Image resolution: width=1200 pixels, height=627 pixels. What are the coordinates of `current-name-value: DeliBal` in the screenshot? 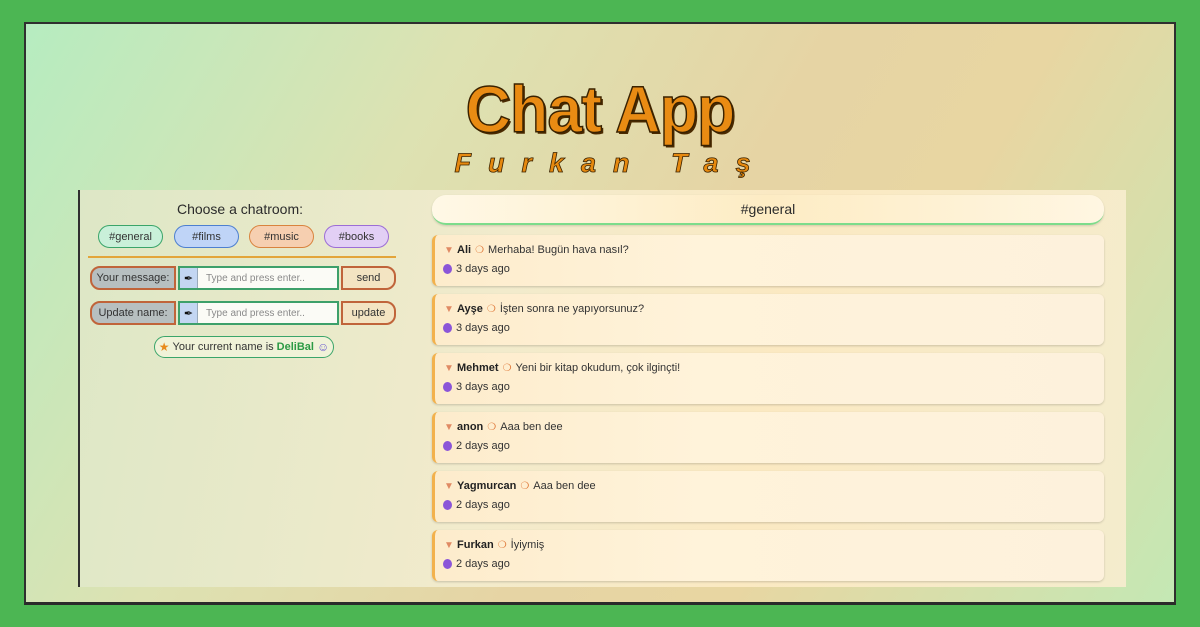 It's located at (295, 347).